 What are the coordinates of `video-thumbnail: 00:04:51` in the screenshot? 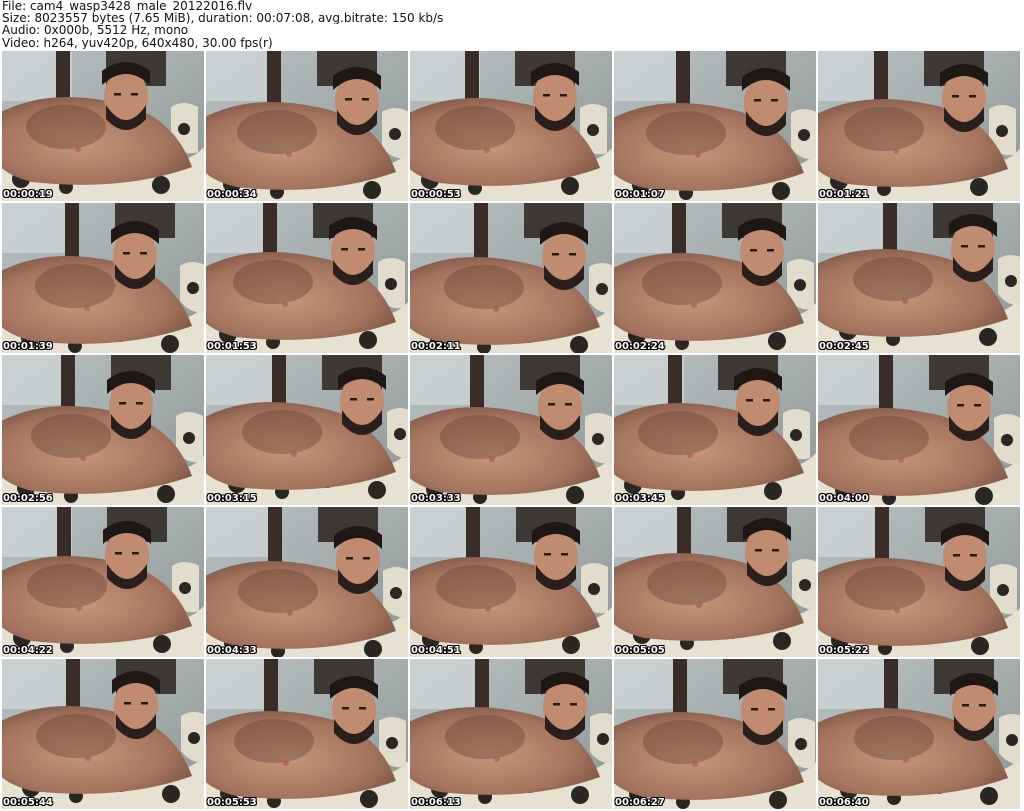 It's located at (511, 582).